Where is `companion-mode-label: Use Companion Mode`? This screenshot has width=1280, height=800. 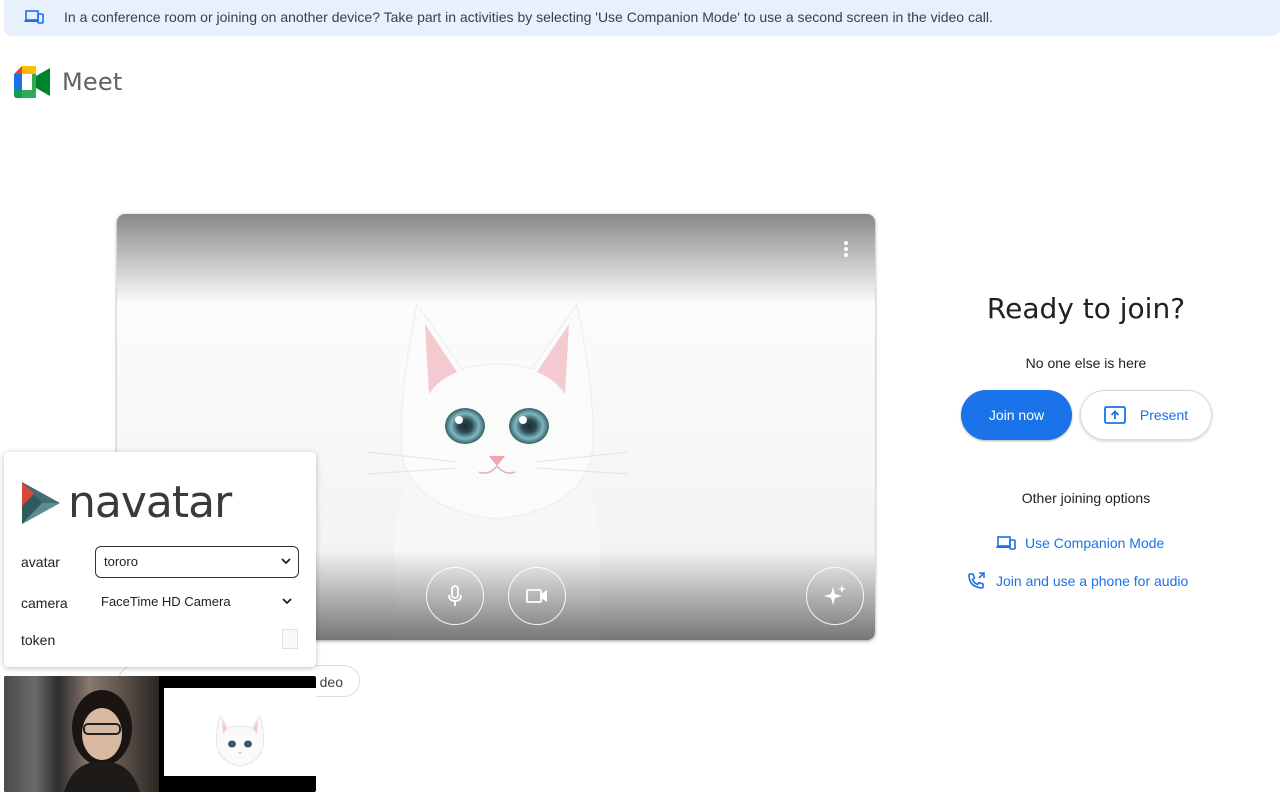 companion-mode-label: Use Companion Mode is located at coordinates (1095, 543).